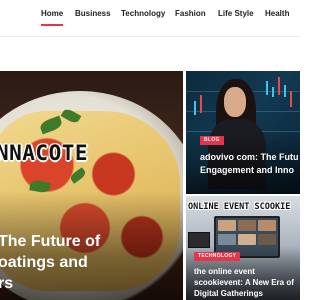 This screenshot has width=320, height=300. I want to click on article-title-line: scookievent: A New Era of, so click(244, 282).